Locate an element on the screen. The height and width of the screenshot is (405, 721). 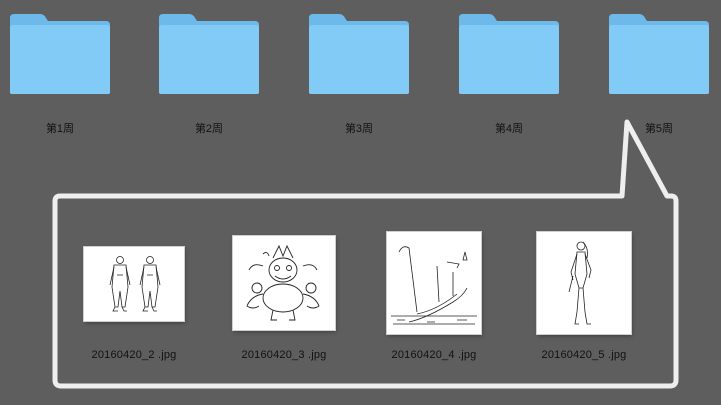
figure-sketch-thumbnail is located at coordinates (580, 283).